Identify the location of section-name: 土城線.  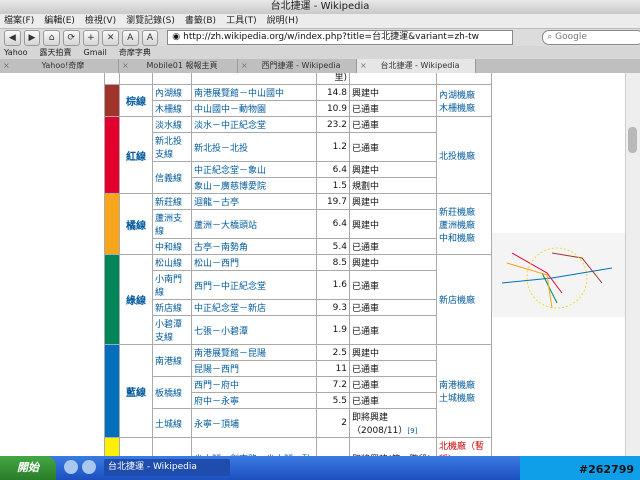
(172, 423).